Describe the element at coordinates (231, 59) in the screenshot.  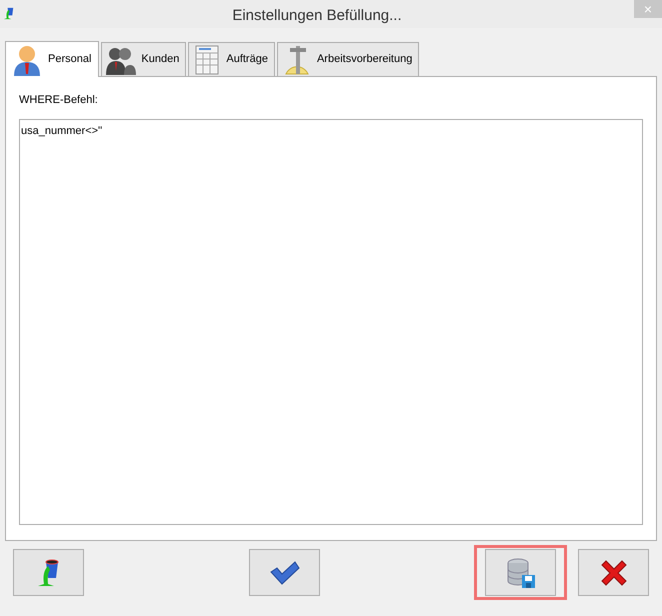
I see `tab: Aufträge` at that location.